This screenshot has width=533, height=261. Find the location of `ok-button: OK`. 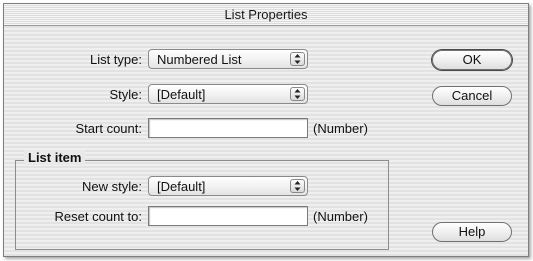

ok-button: OK is located at coordinates (472, 60).